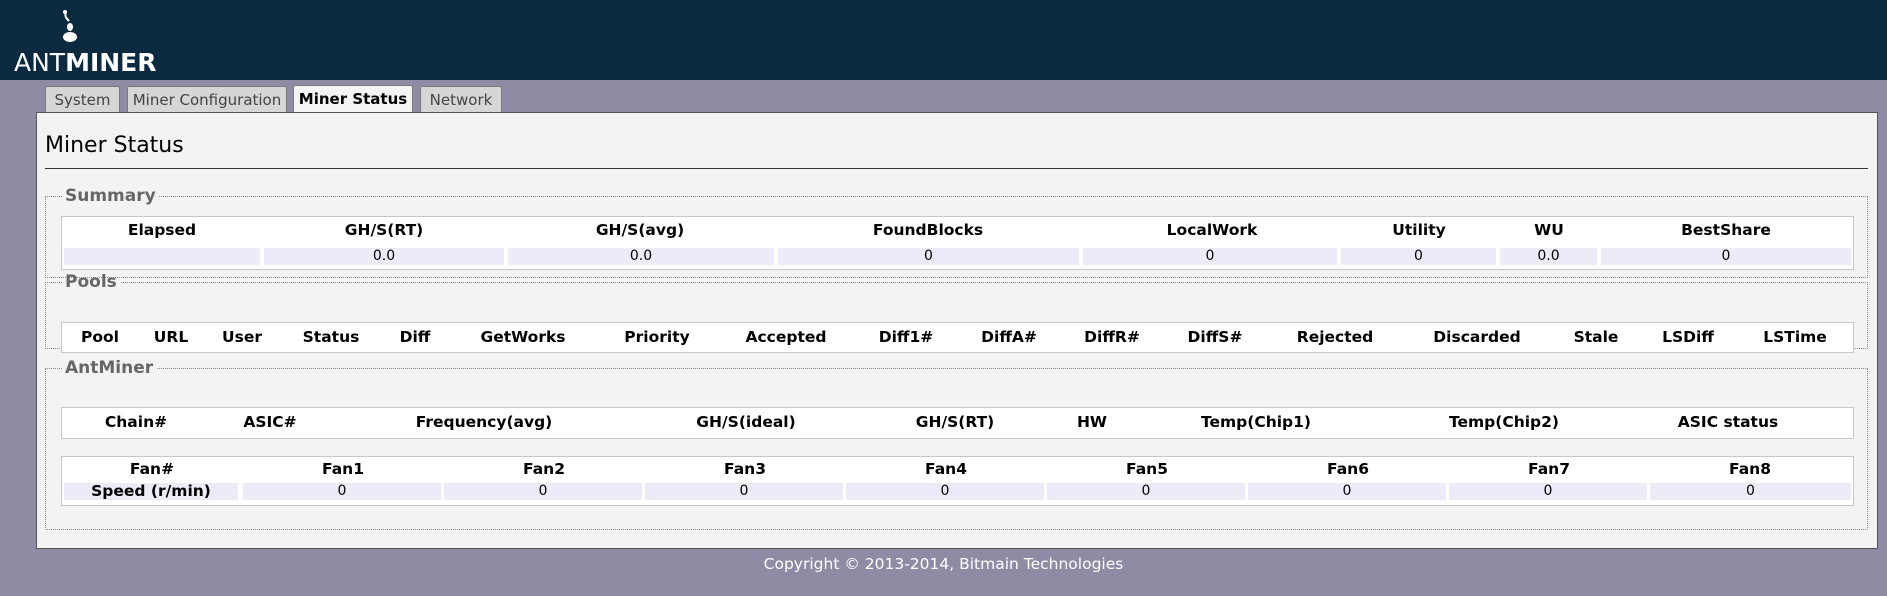 This screenshot has height=596, width=1887. Describe the element at coordinates (152, 469) in the screenshot. I see `fan-header-label: Fan#` at that location.